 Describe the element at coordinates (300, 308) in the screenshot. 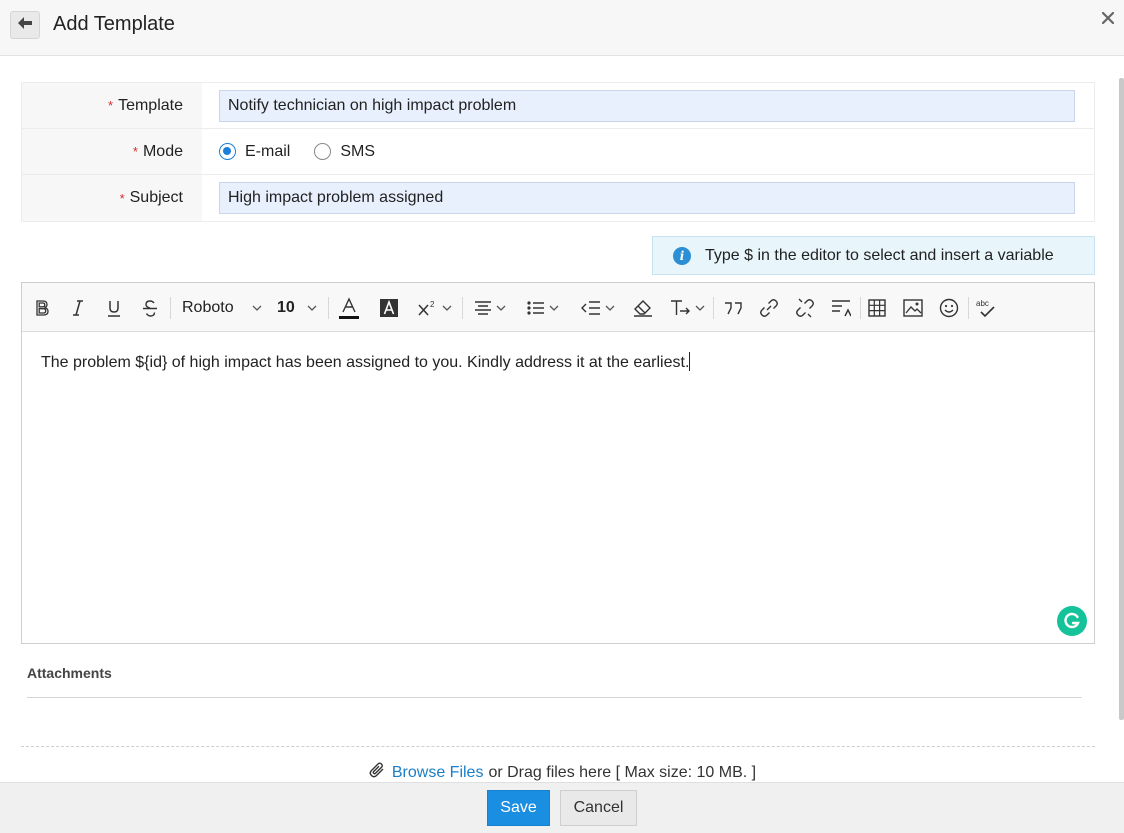

I see `font-size-dropdown: 10` at that location.